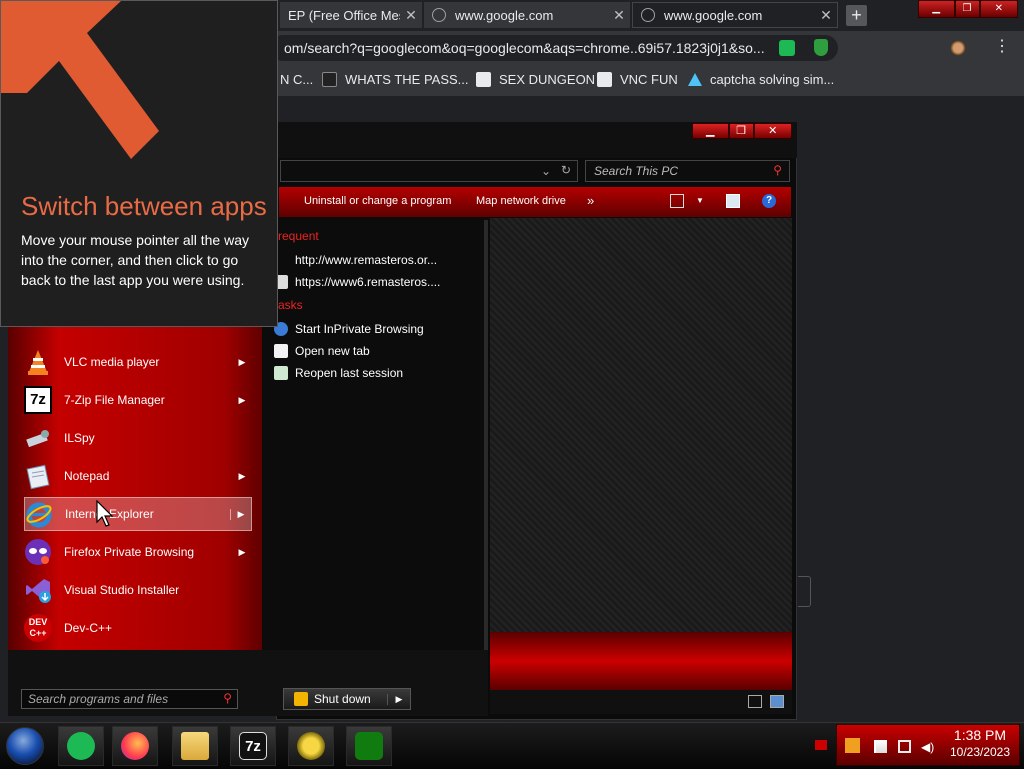 Image resolution: width=1024 pixels, height=769 pixels. I want to click on refresh-icon: ↻, so click(566, 170).